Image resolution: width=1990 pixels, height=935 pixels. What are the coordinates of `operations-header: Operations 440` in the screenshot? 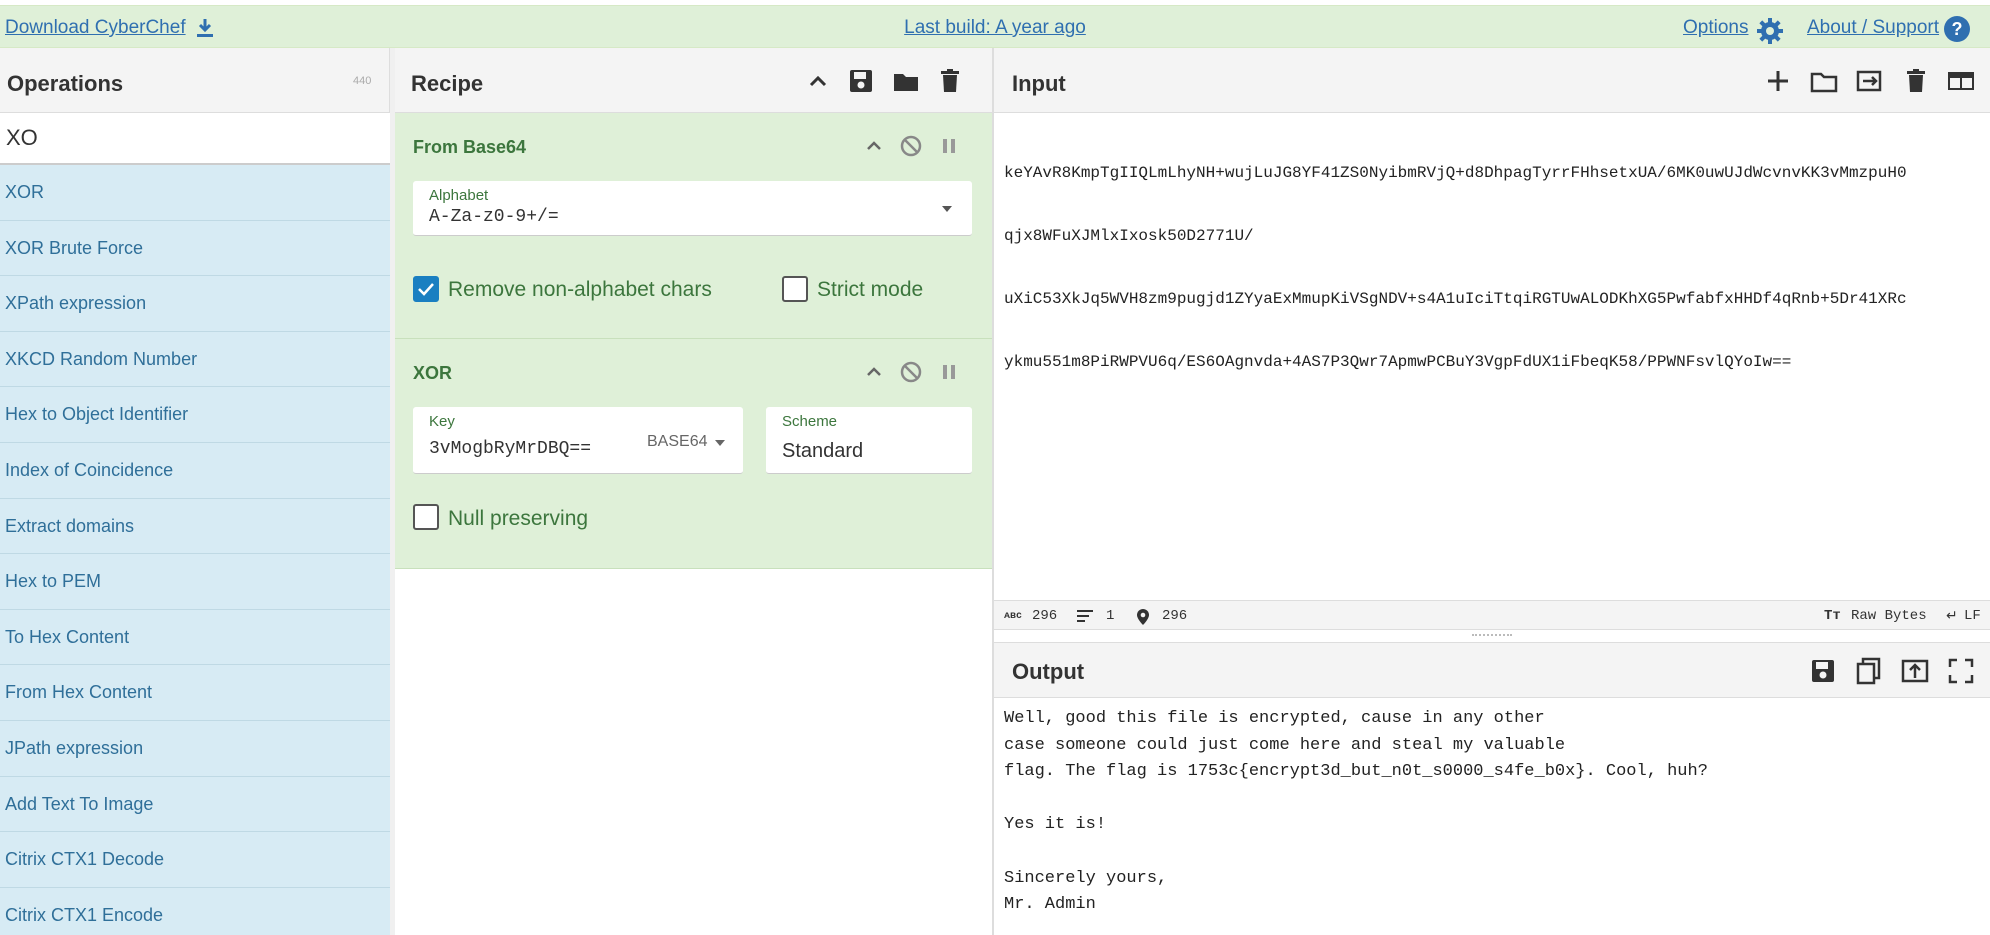 It's located at (194, 80).